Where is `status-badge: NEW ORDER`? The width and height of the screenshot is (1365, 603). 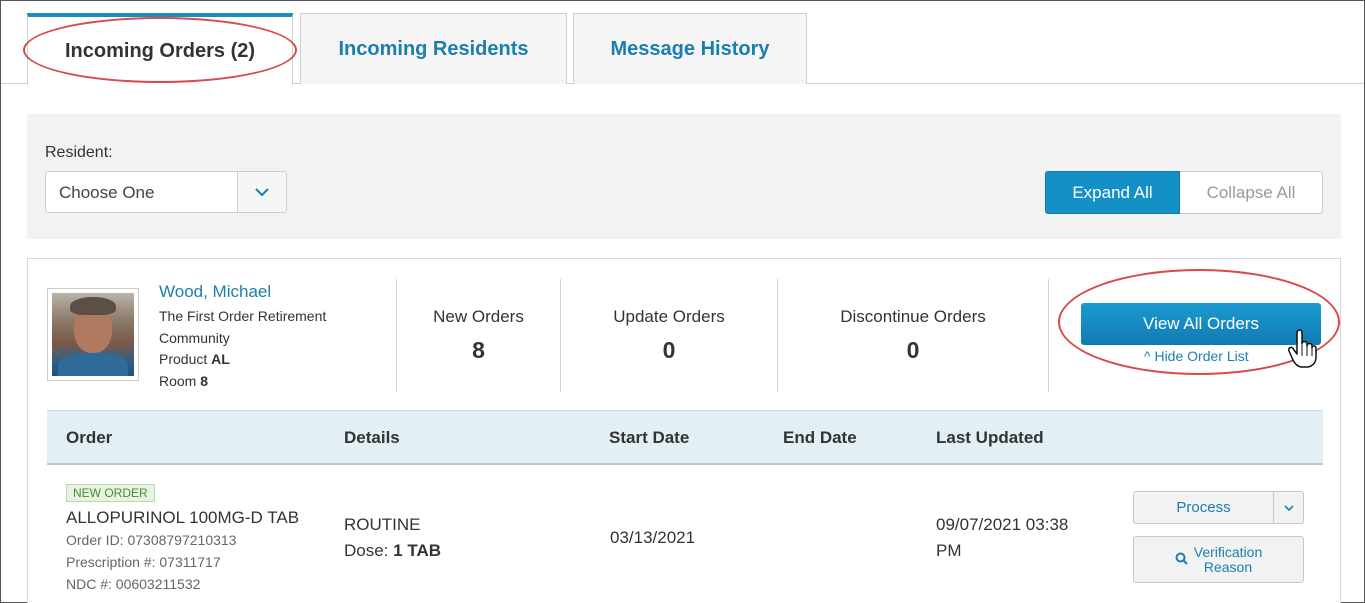
status-badge: NEW ORDER is located at coordinates (110, 493).